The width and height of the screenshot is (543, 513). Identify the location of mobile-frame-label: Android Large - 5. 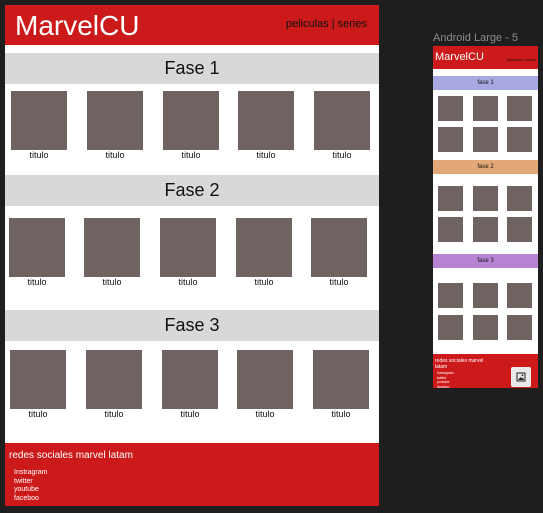
(475, 38).